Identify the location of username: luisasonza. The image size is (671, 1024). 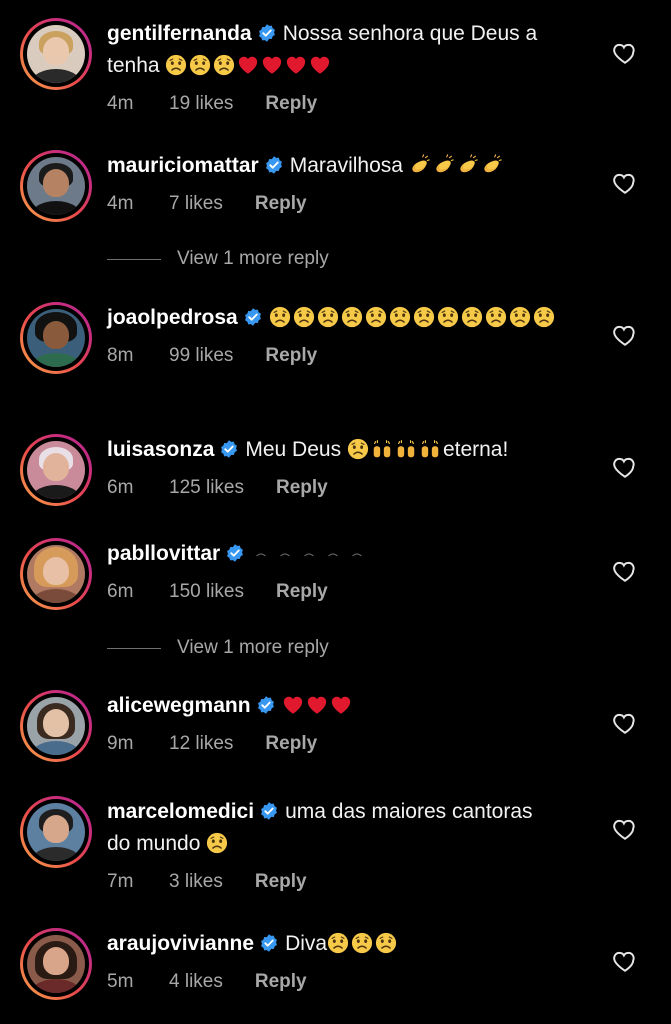
(160, 449).